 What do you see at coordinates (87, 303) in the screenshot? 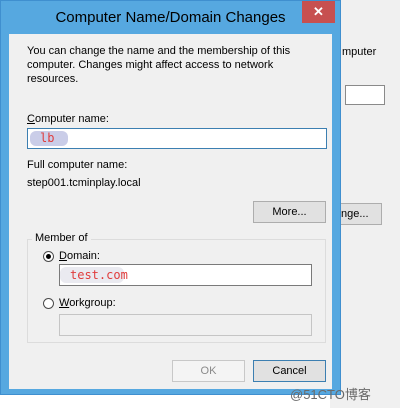
I see `workgroup-label: Workgroup:` at bounding box center [87, 303].